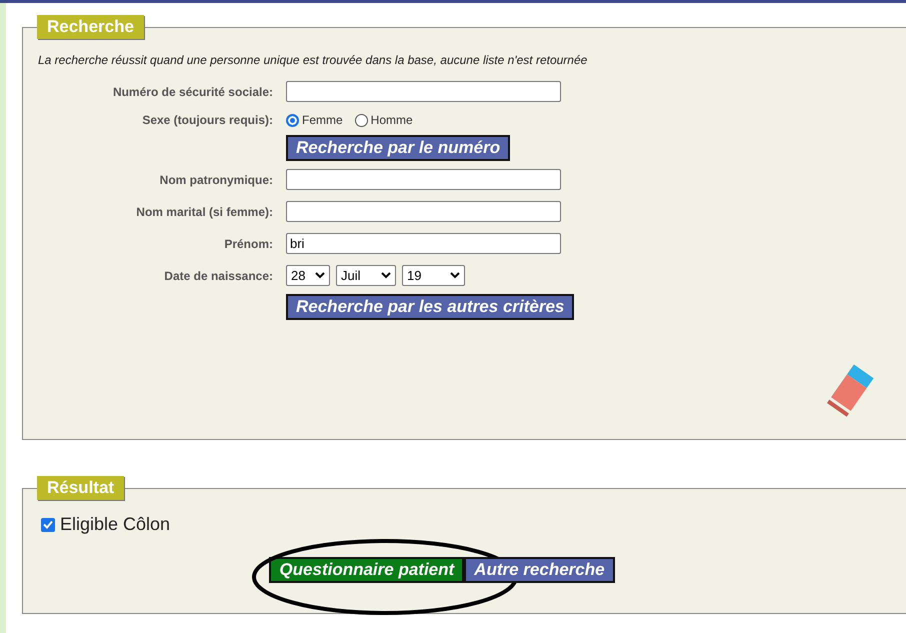 Image resolution: width=906 pixels, height=633 pixels. I want to click on radio-label: Homme, so click(391, 120).